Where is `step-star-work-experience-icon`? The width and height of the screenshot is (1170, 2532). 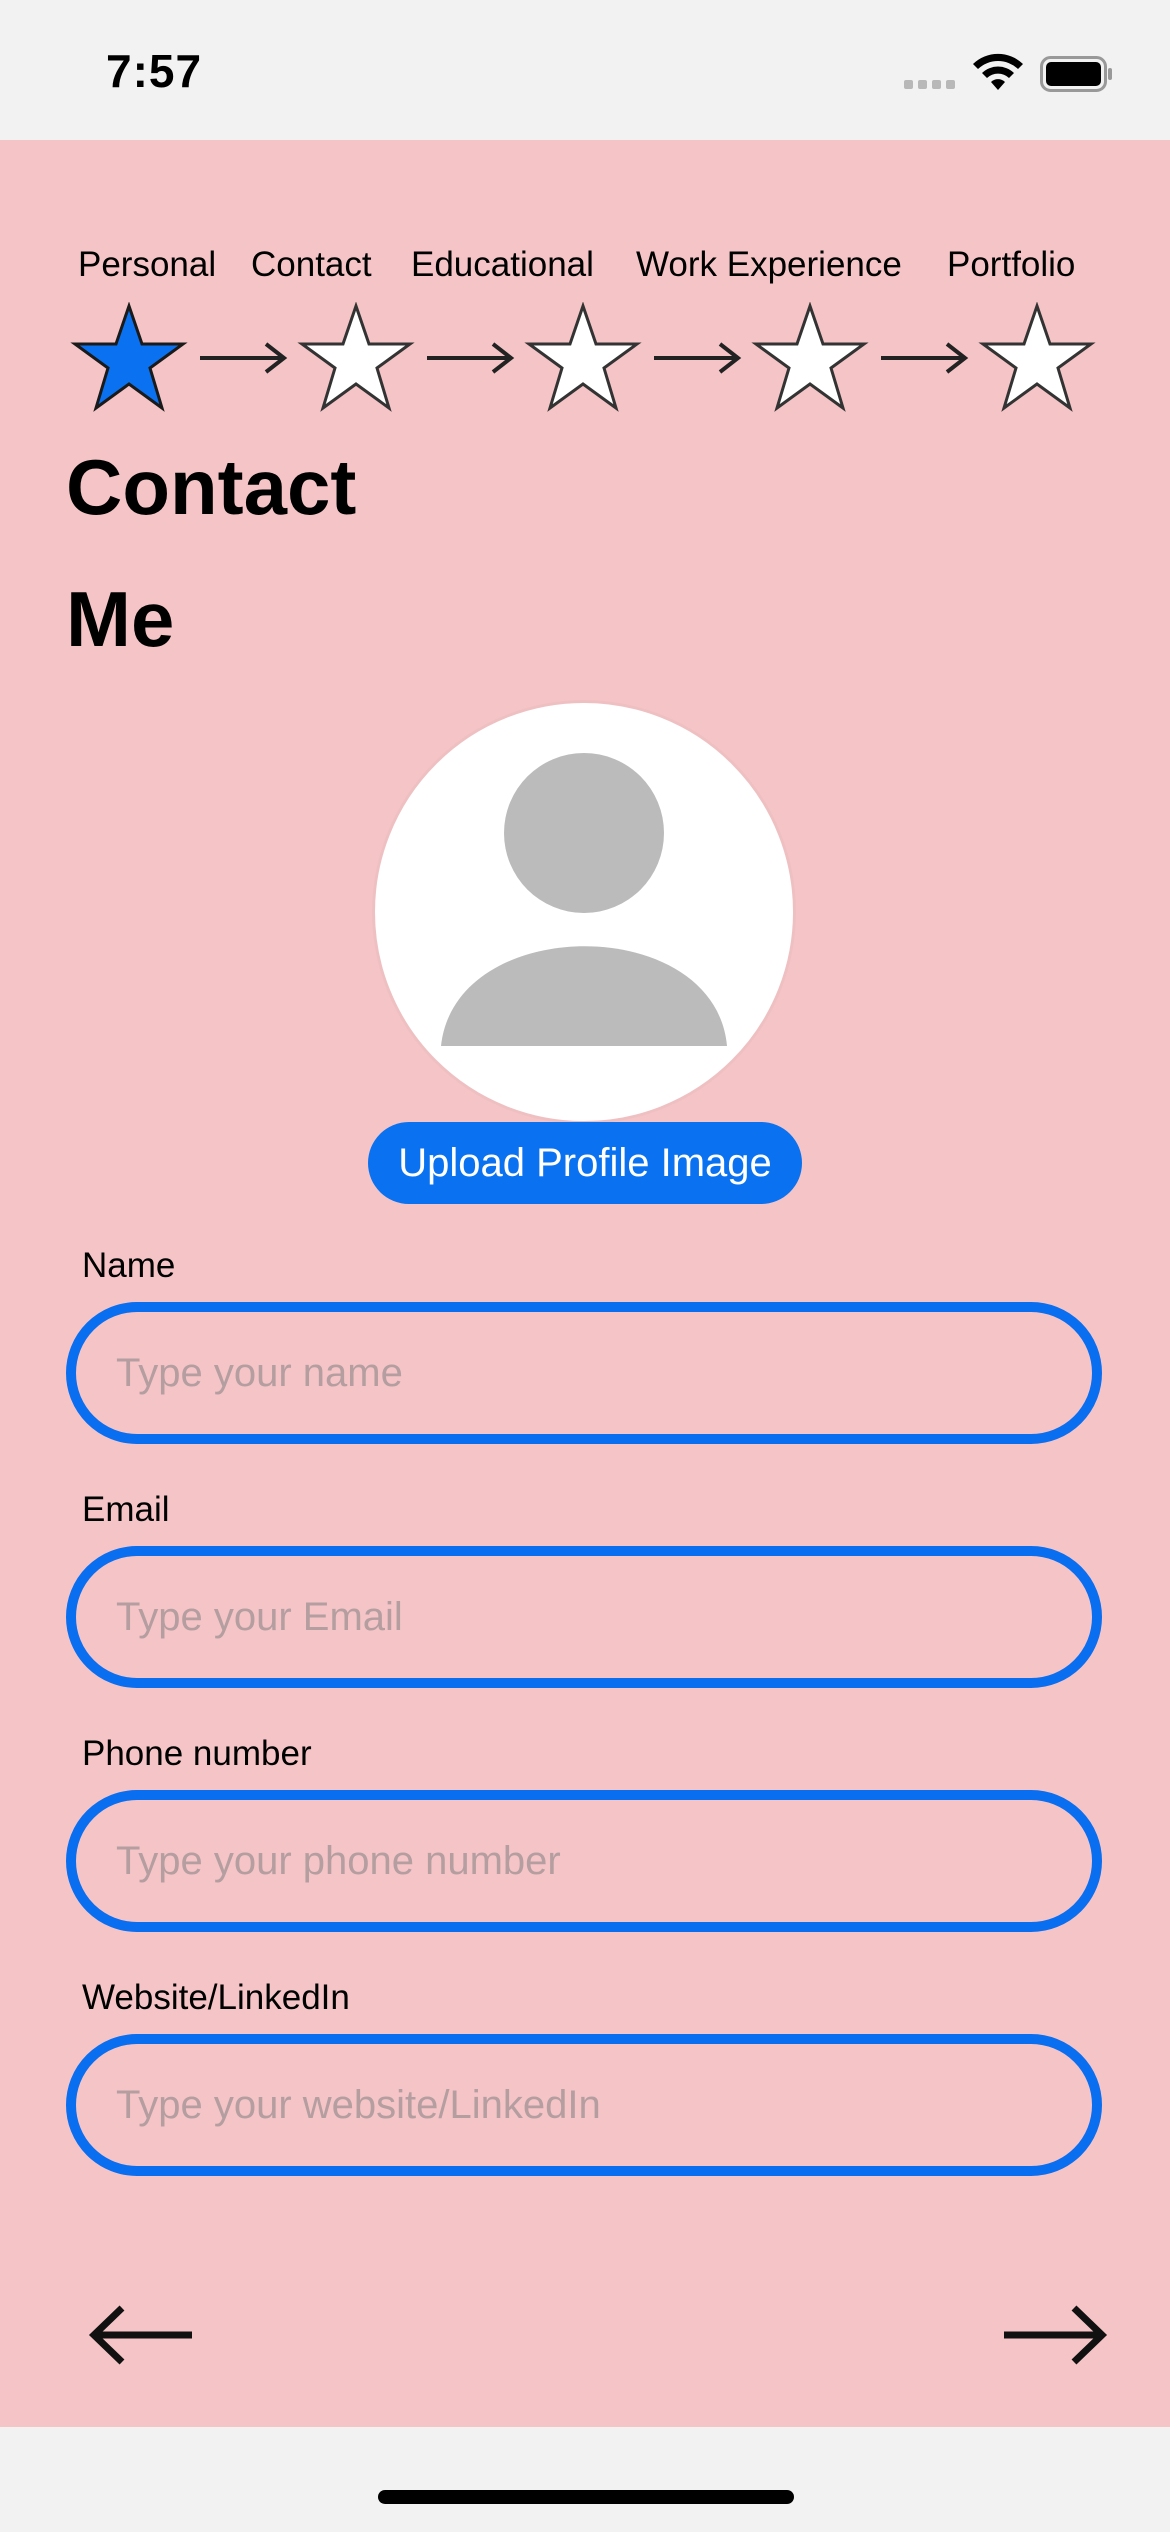
step-star-work-experience-icon is located at coordinates (810, 357).